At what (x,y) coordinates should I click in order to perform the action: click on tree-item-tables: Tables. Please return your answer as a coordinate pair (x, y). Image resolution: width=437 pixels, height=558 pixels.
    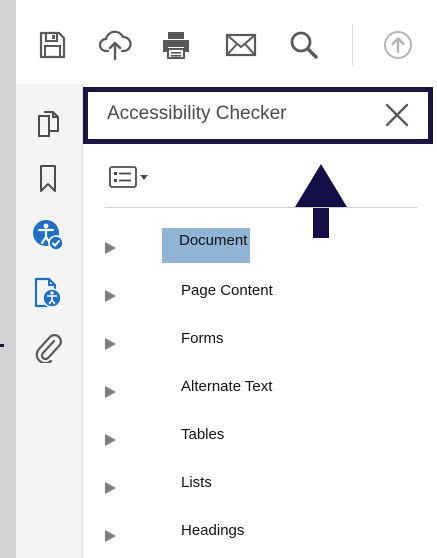
    Looking at the image, I should click on (260, 436).